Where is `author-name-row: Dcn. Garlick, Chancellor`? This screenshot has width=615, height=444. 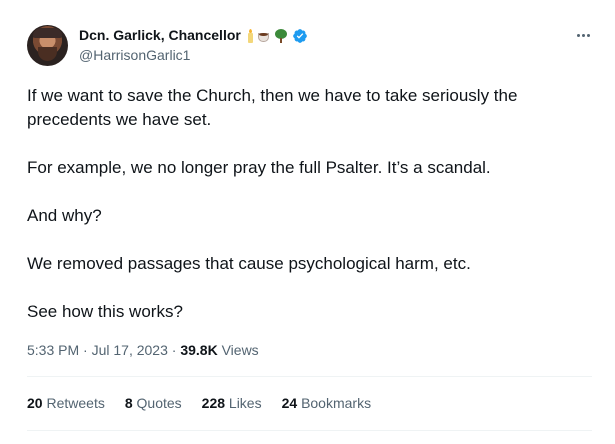 author-name-row: Dcn. Garlick, Chancellor is located at coordinates (327, 35).